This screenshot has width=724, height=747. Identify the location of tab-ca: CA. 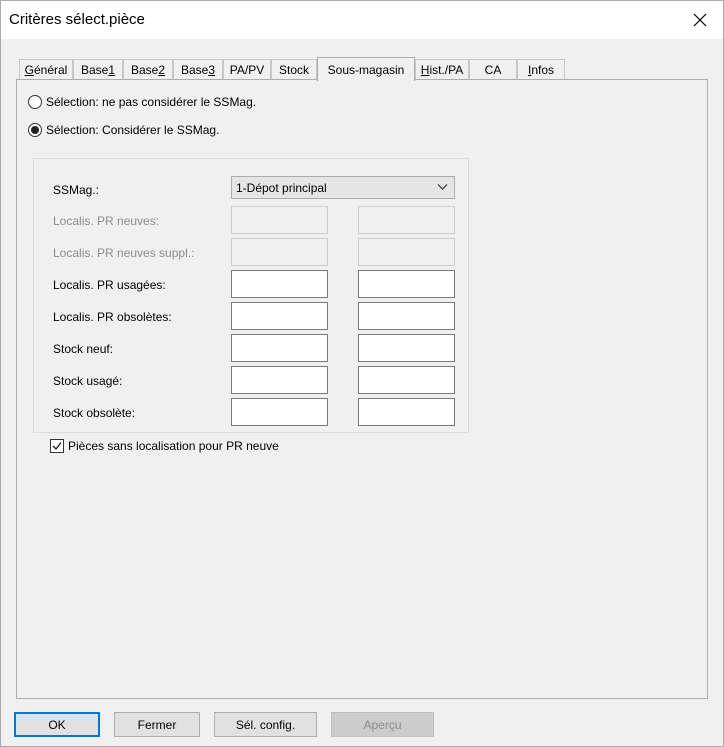
(493, 69).